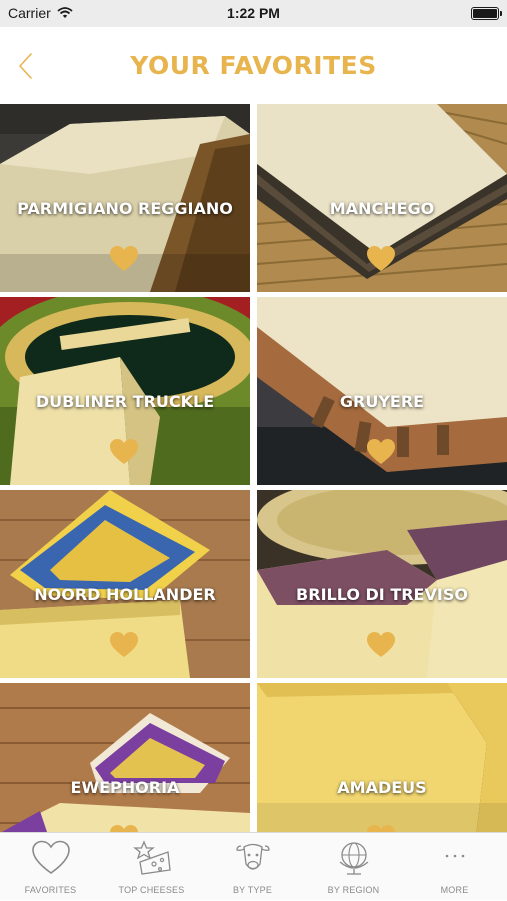 This screenshot has width=507, height=901. I want to click on cheese-tile-gruyere: GRUYERE, so click(382, 391).